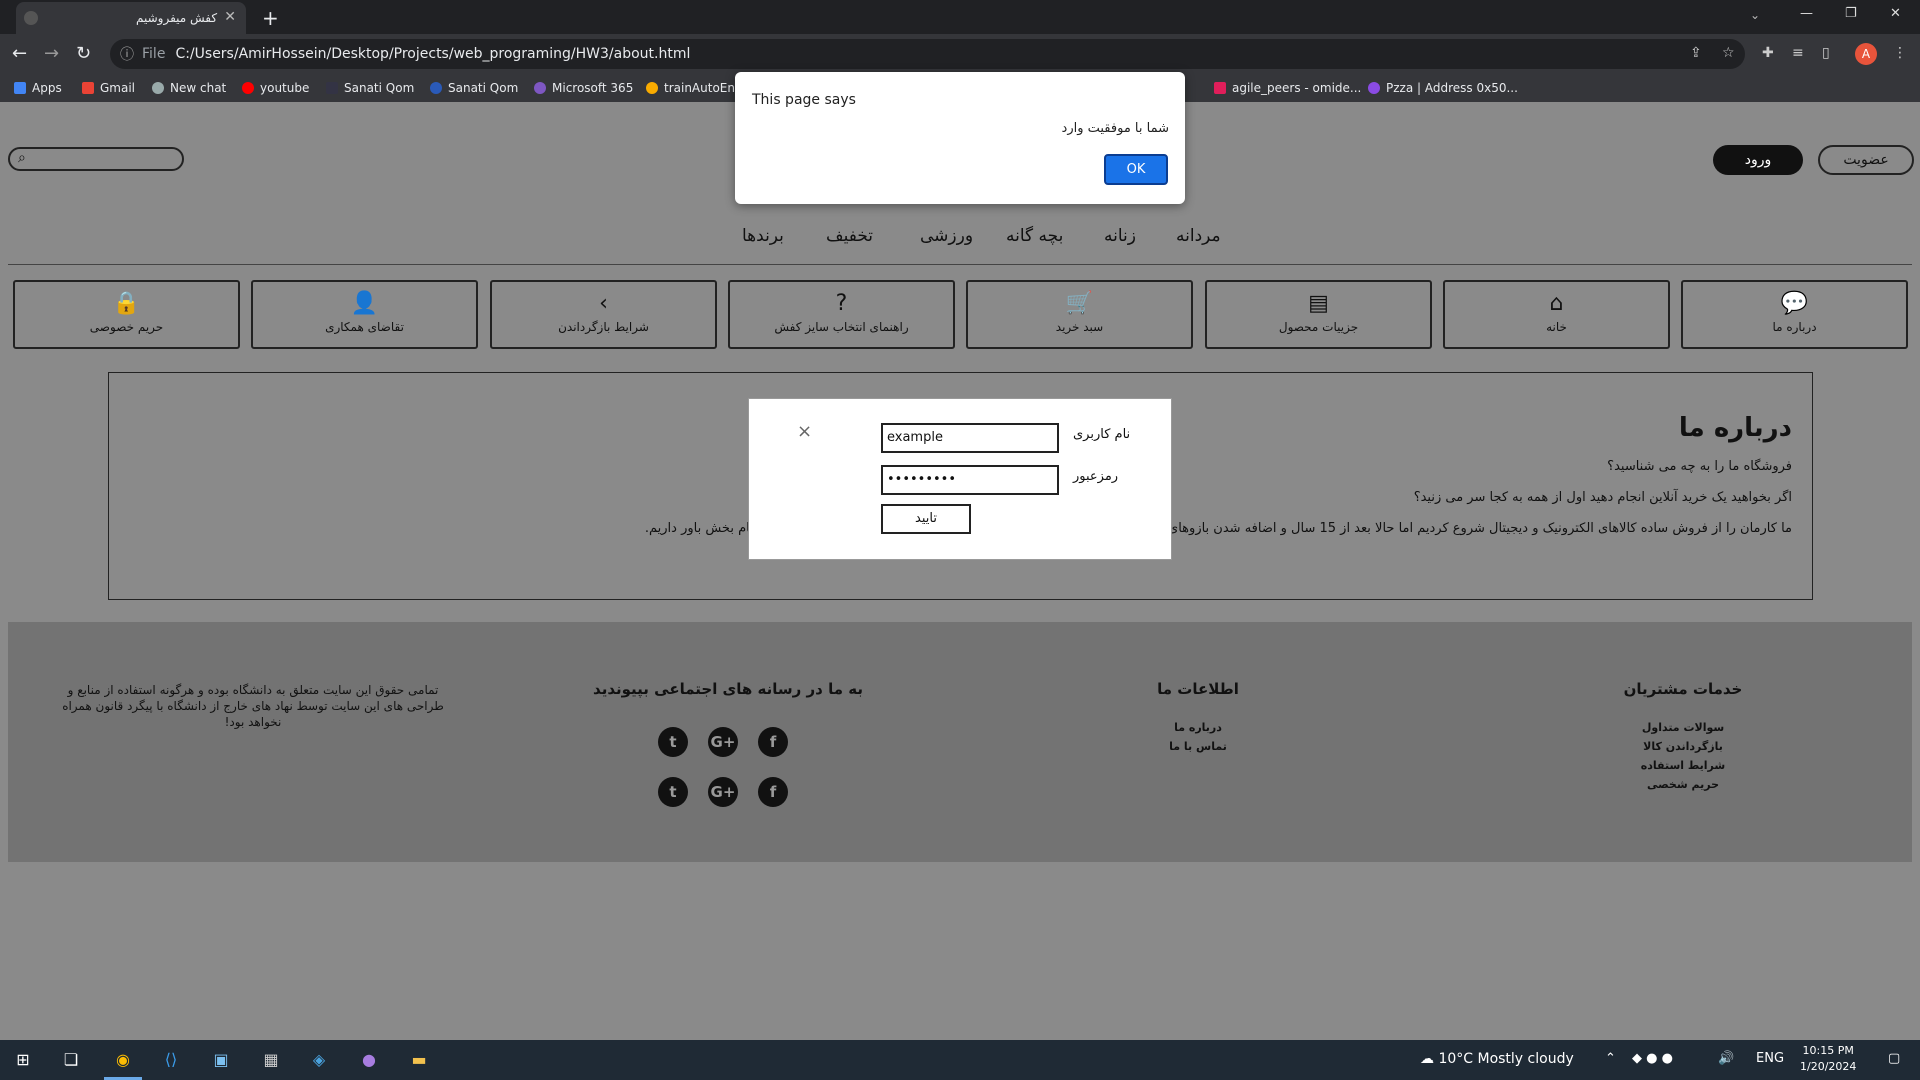 The image size is (1920, 1080). What do you see at coordinates (1120, 236) in the screenshot?
I see `category-women: زنانه` at bounding box center [1120, 236].